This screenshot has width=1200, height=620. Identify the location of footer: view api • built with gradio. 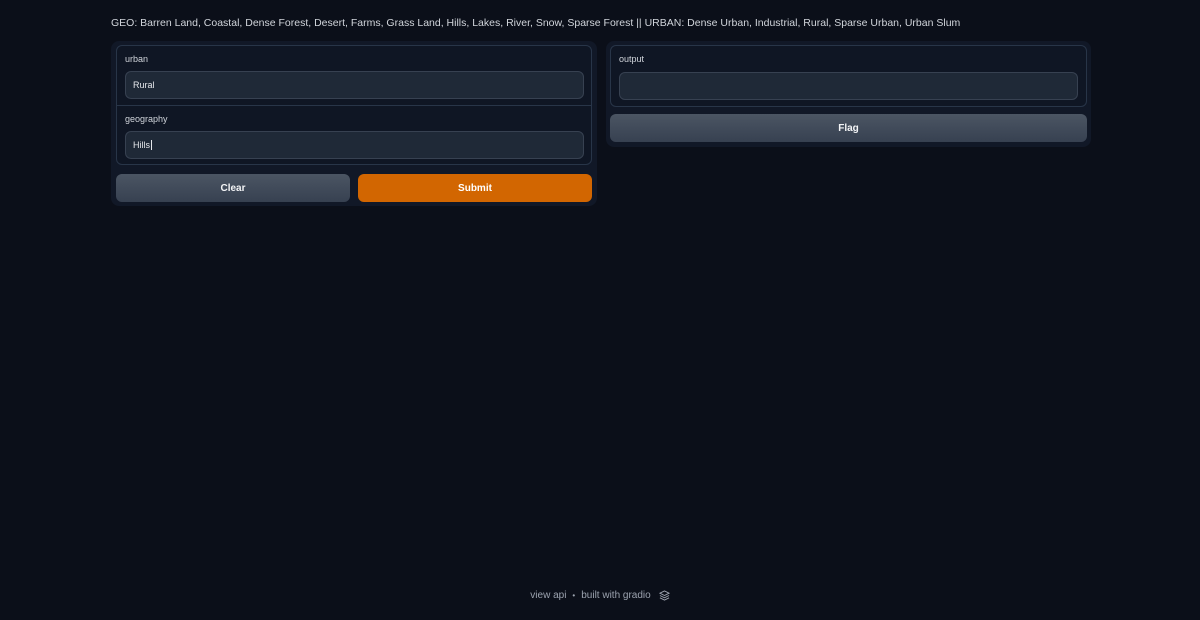
(600, 595).